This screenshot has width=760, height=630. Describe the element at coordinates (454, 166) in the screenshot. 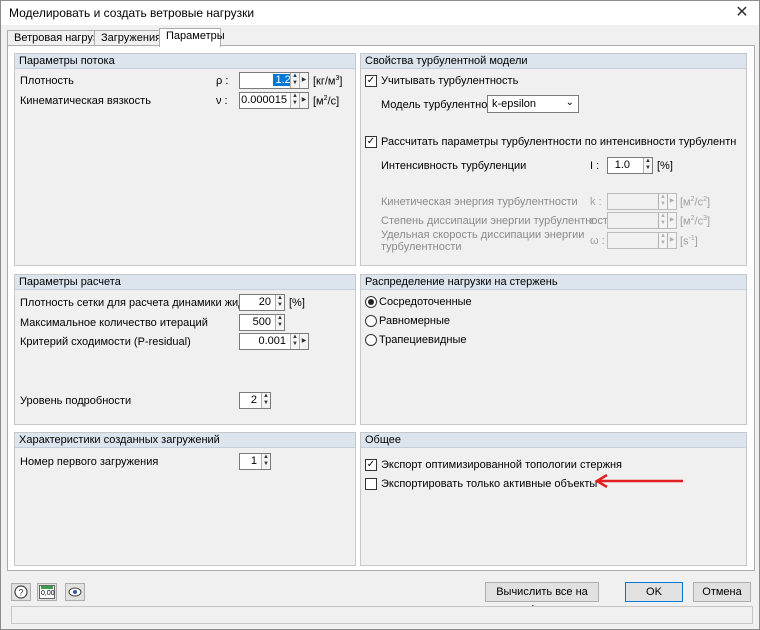

I see `intensity-label: Интенсивность турбуленции` at that location.